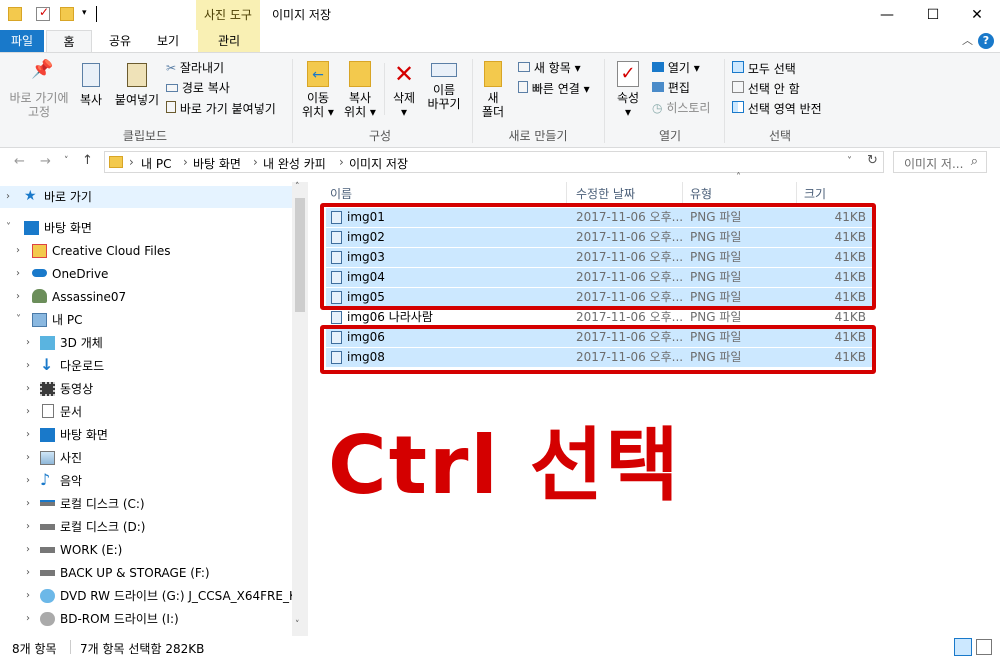  What do you see at coordinates (444, 86) in the screenshot?
I see `rename-button: 이름 바꾸기` at bounding box center [444, 86].